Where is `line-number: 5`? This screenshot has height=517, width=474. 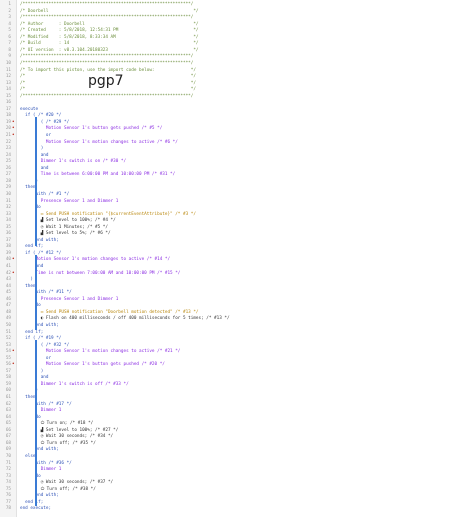
line-number: 5 is located at coordinates (9, 31).